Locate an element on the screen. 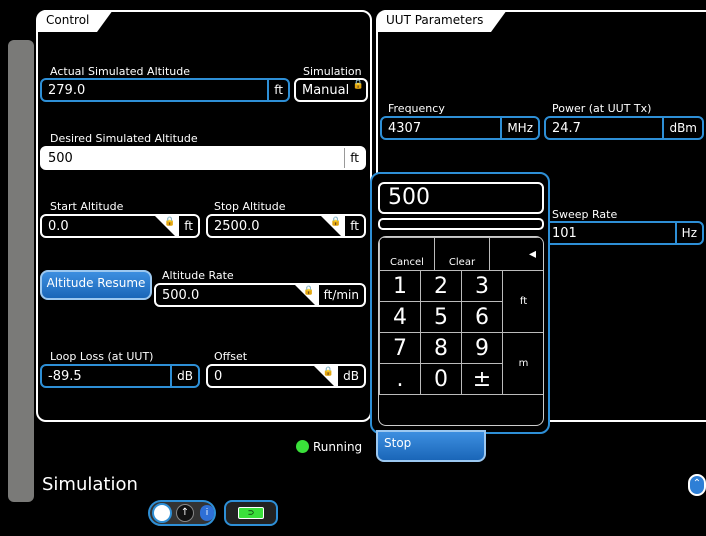 Image resolution: width=706 pixels, height=536 pixels. battery-icon: ⊃ is located at coordinates (251, 513).